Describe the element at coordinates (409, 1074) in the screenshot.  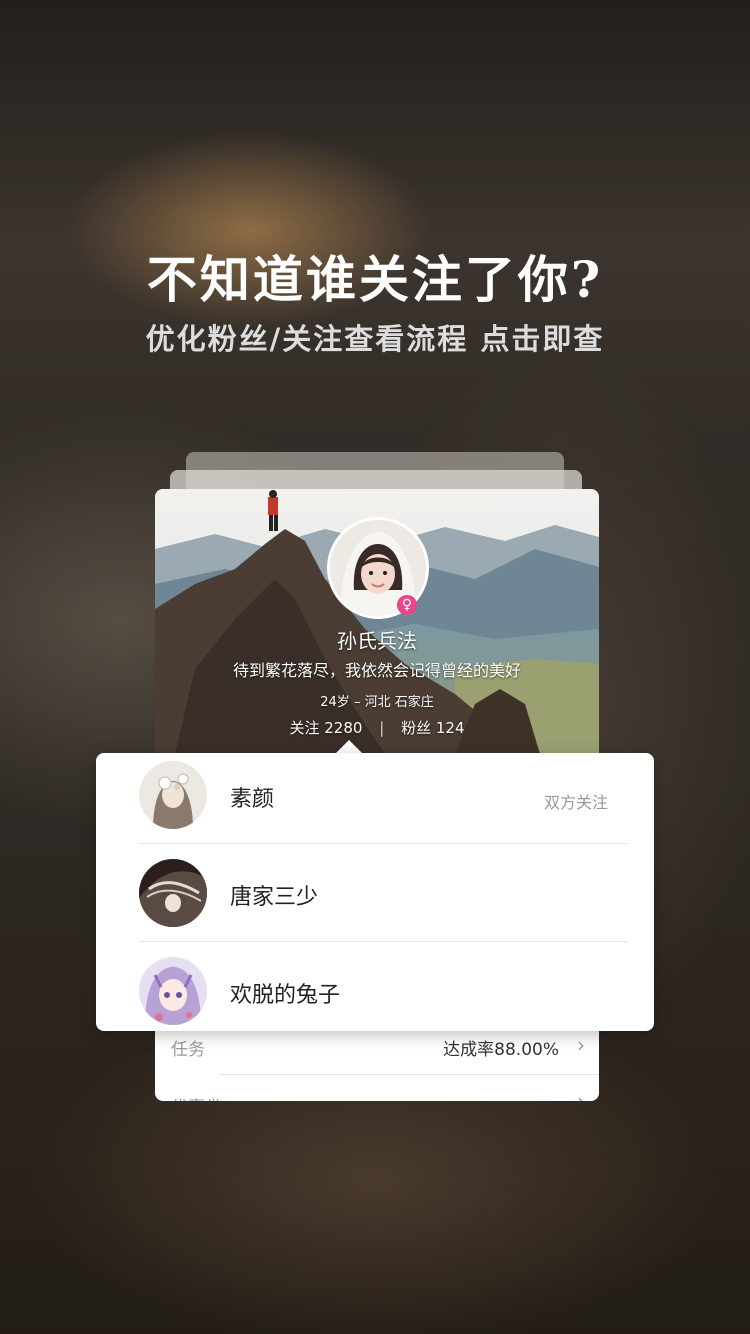
I see `row-divider` at that location.